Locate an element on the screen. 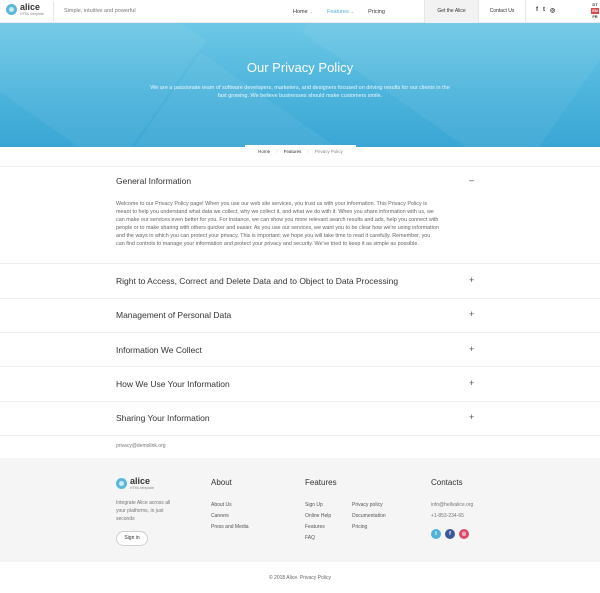 The image size is (600, 593). footer-link-online-help: Online Help is located at coordinates (318, 516).